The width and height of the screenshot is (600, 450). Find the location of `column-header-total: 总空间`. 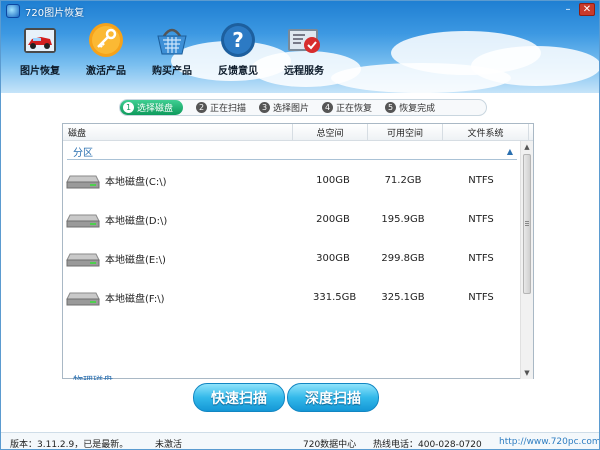

column-header-total: 总空间 is located at coordinates (330, 132).